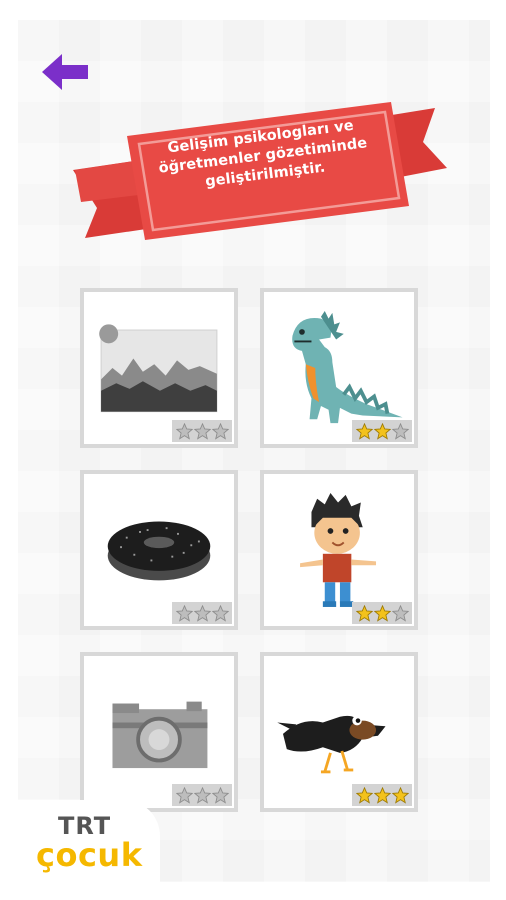  What do you see at coordinates (339, 550) in the screenshot?
I see `card-boy` at bounding box center [339, 550].